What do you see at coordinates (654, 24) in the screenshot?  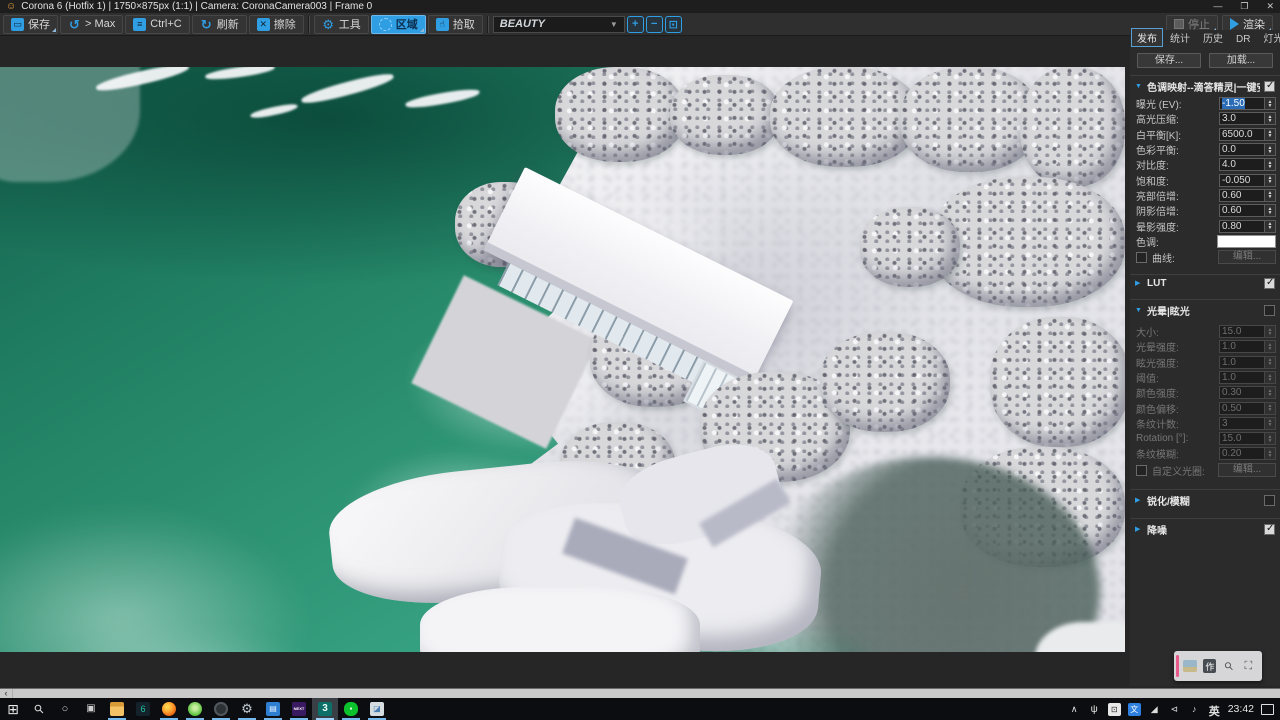 I see `zoom-out-button: −` at bounding box center [654, 24].